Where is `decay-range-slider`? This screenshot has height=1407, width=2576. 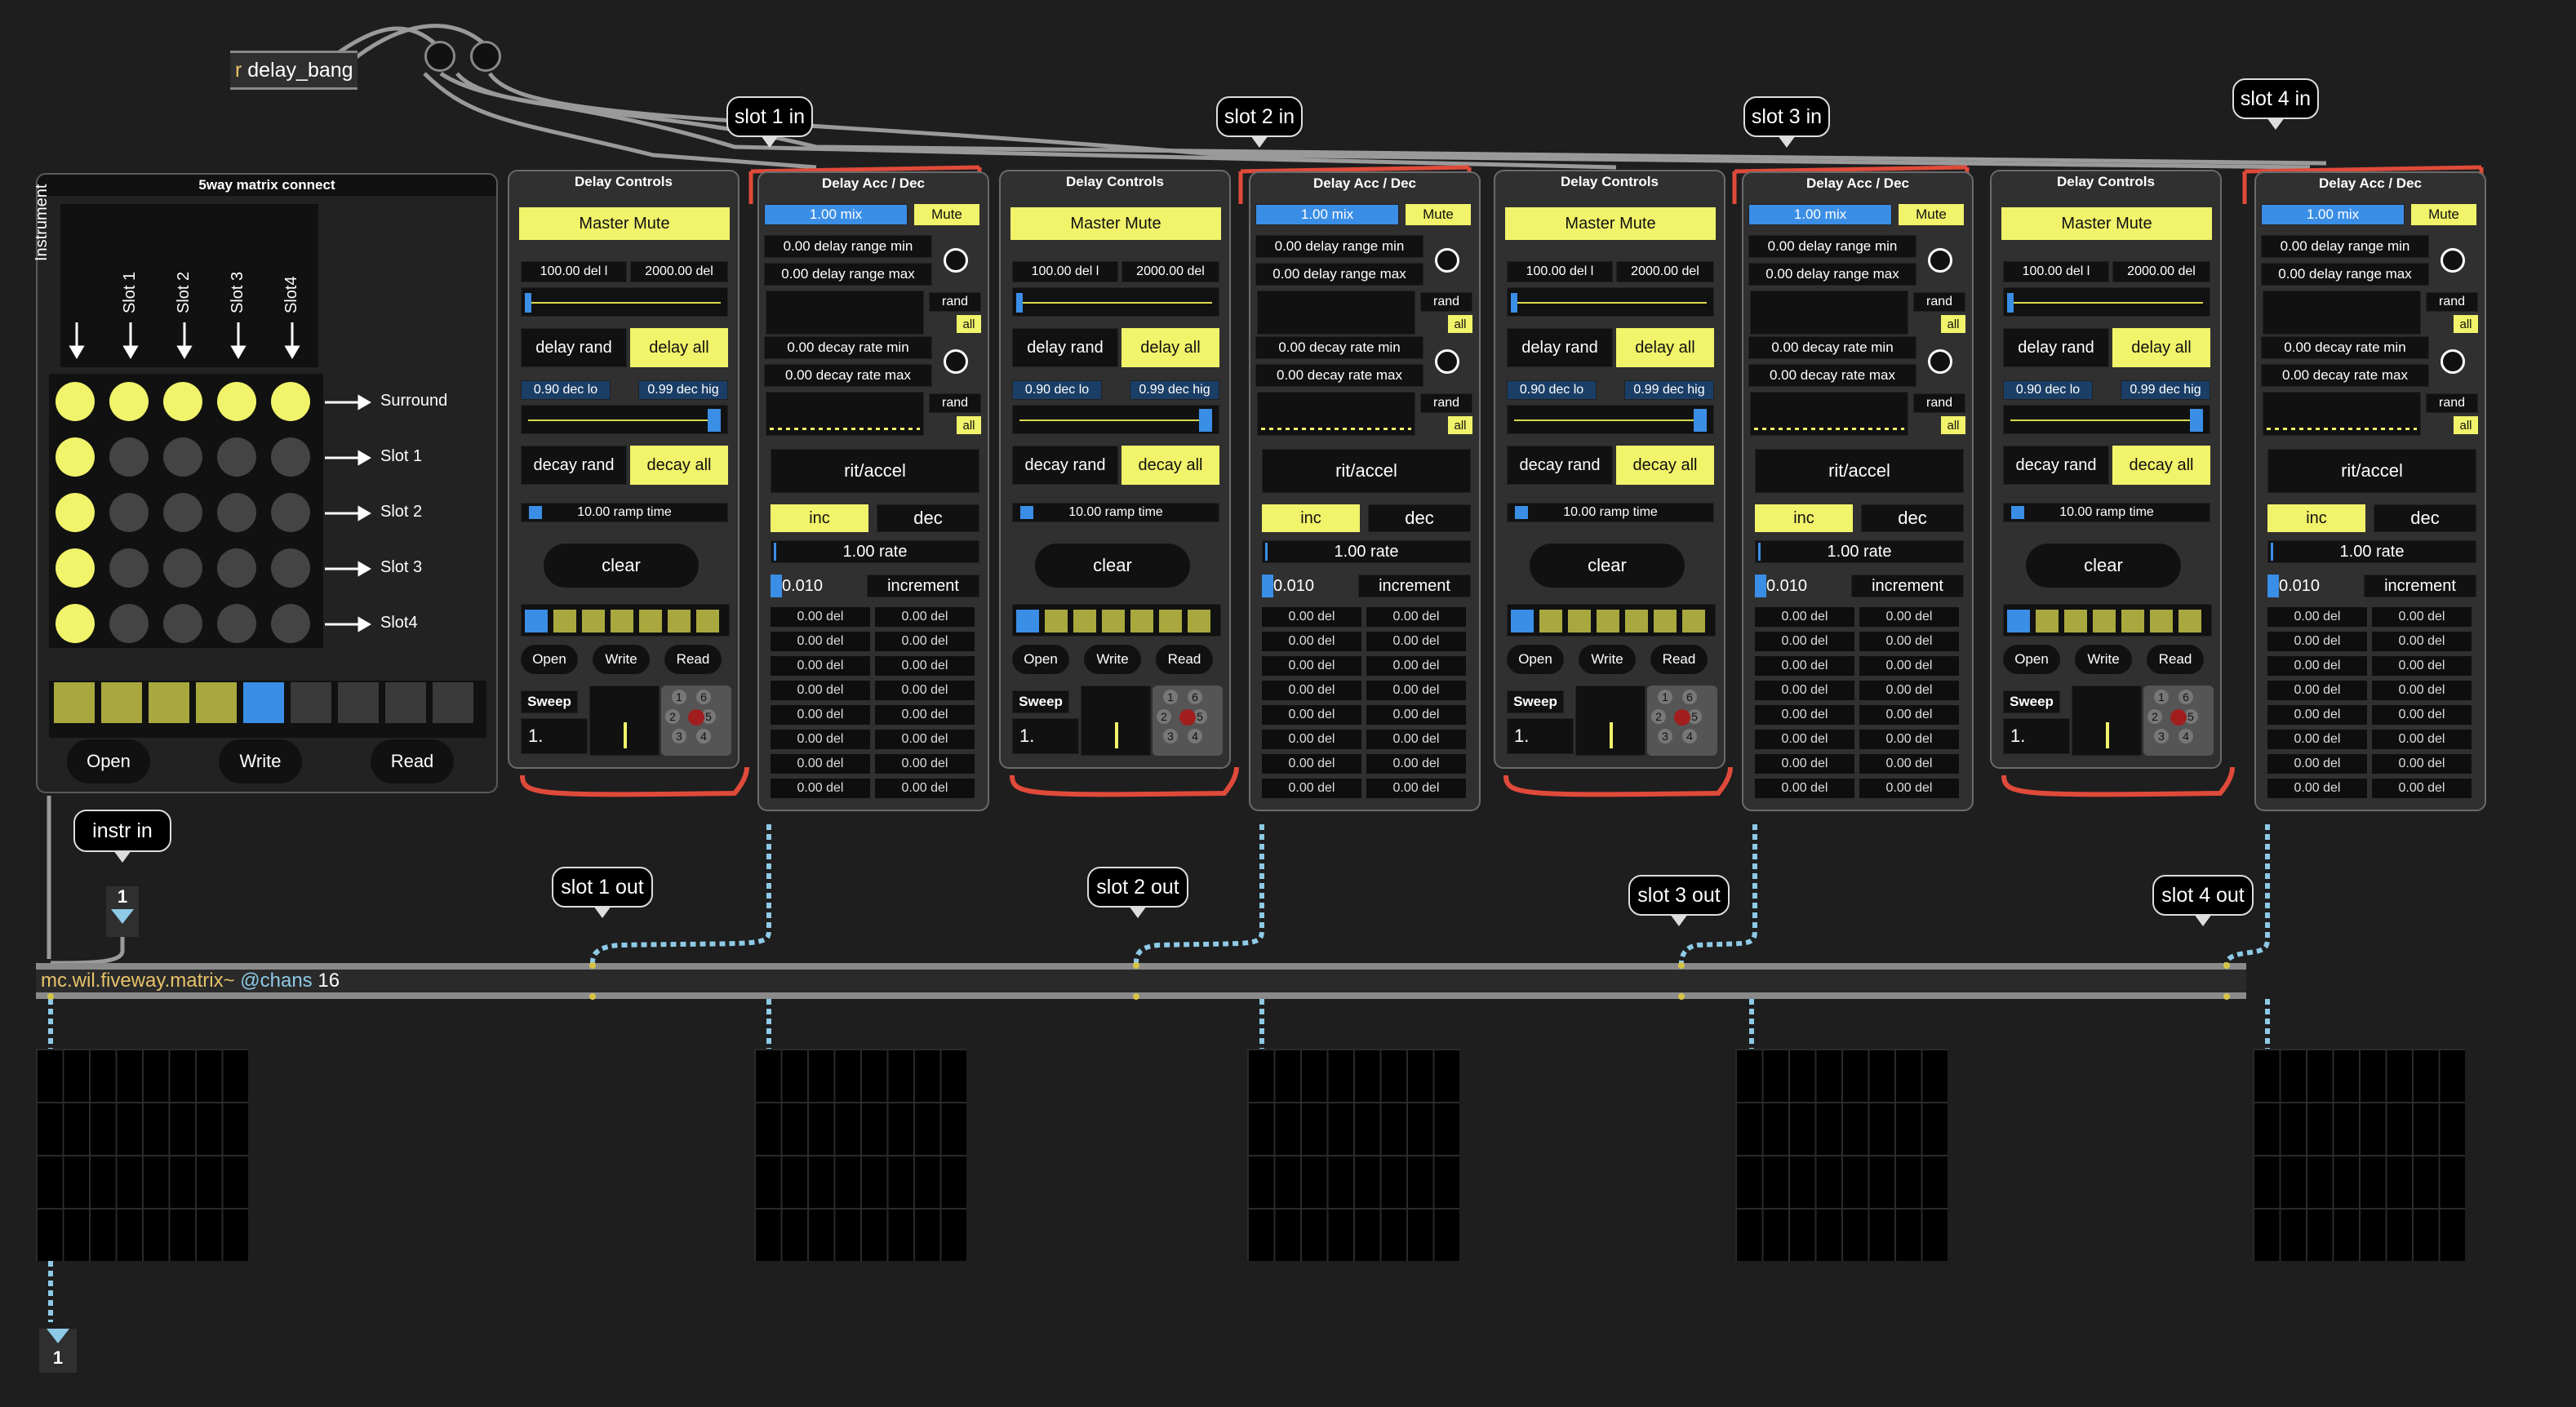 decay-range-slider is located at coordinates (1115, 420).